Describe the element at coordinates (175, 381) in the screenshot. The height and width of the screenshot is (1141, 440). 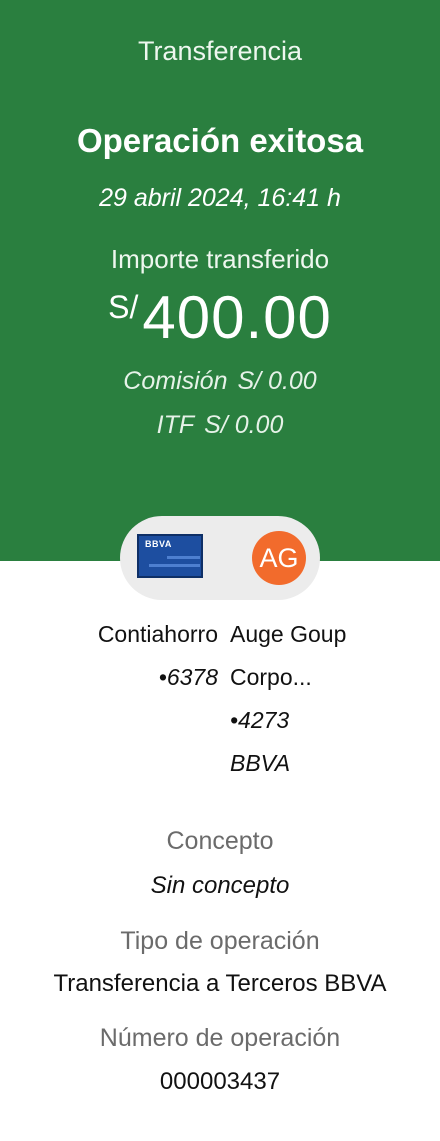
I see `commission-label: Comisión` at that location.